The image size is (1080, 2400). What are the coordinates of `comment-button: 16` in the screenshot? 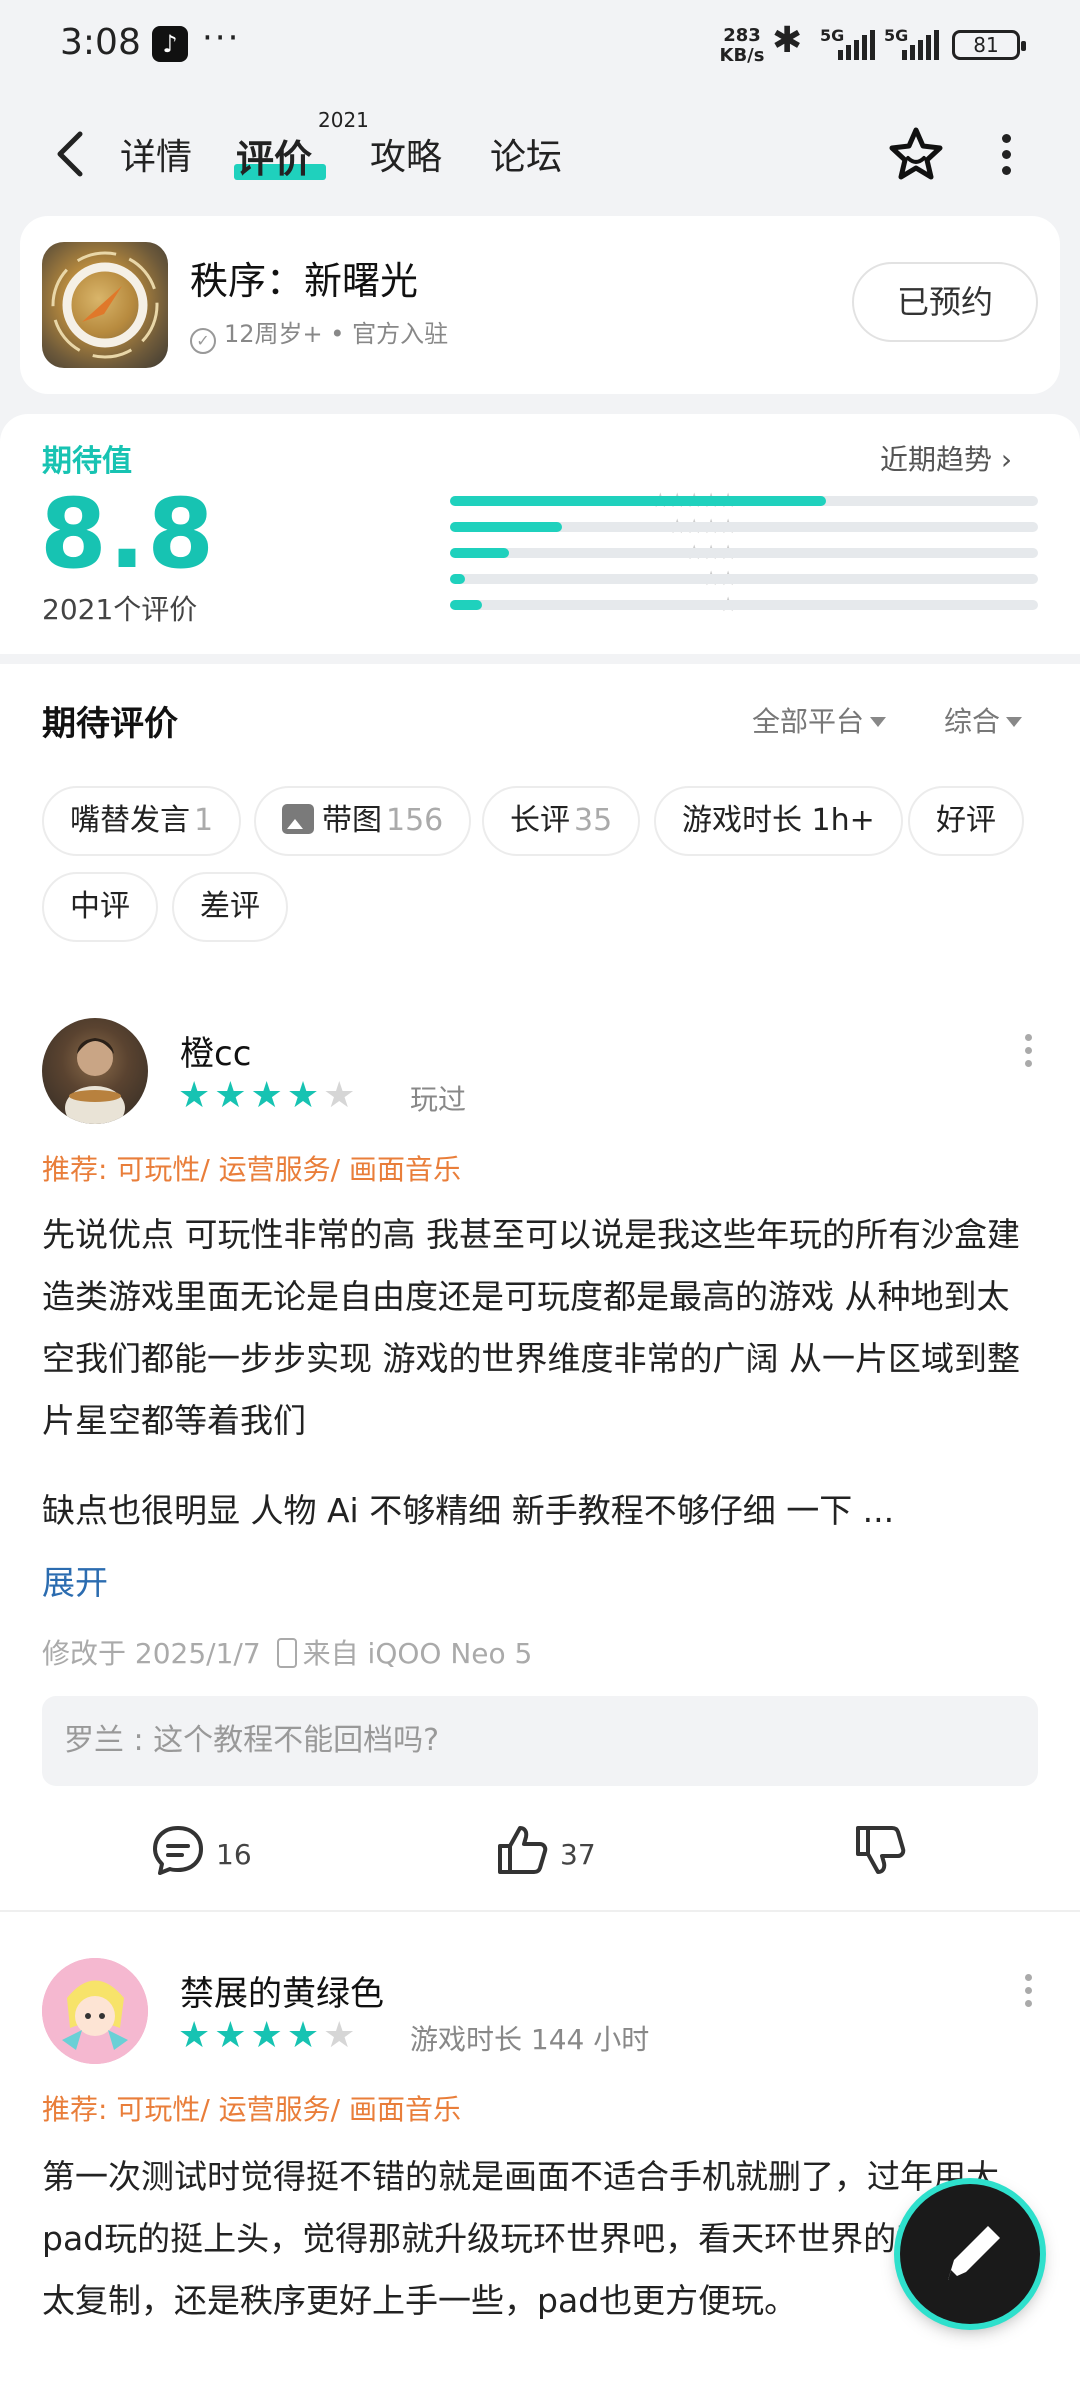 It's located at (201, 1850).